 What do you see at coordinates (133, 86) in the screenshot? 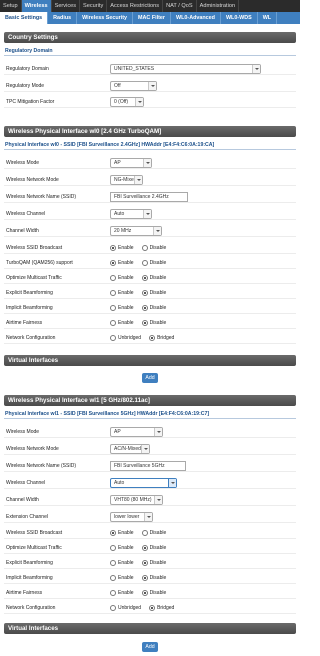
I see `regulatory-mode-select: Off` at bounding box center [133, 86].